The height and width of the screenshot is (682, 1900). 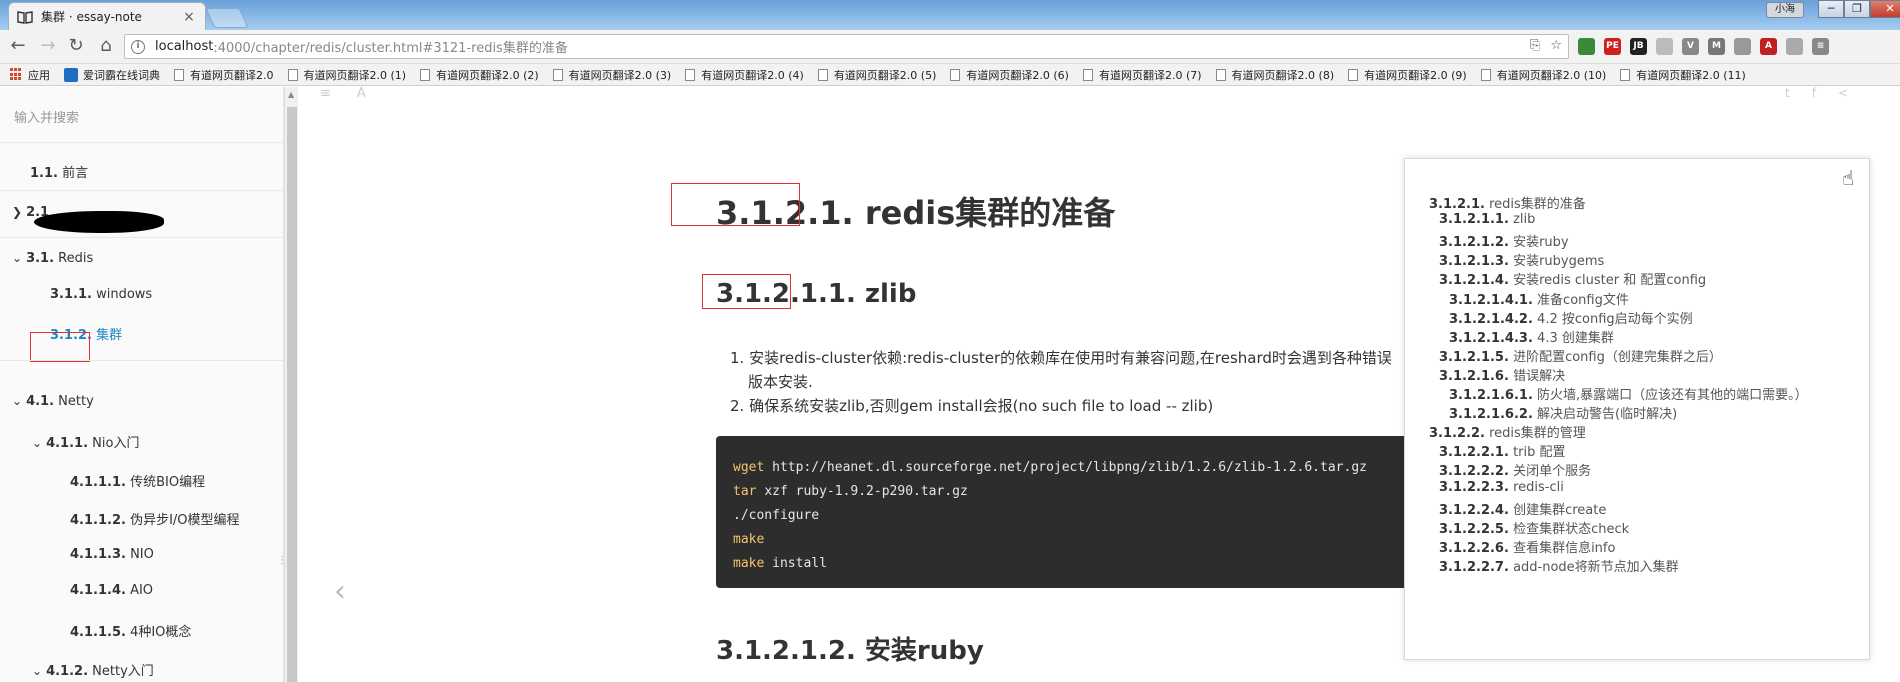 What do you see at coordinates (1502, 374) in the screenshot?
I see `floating-toc-item: 3.1.2.1.6. 错误解决` at bounding box center [1502, 374].